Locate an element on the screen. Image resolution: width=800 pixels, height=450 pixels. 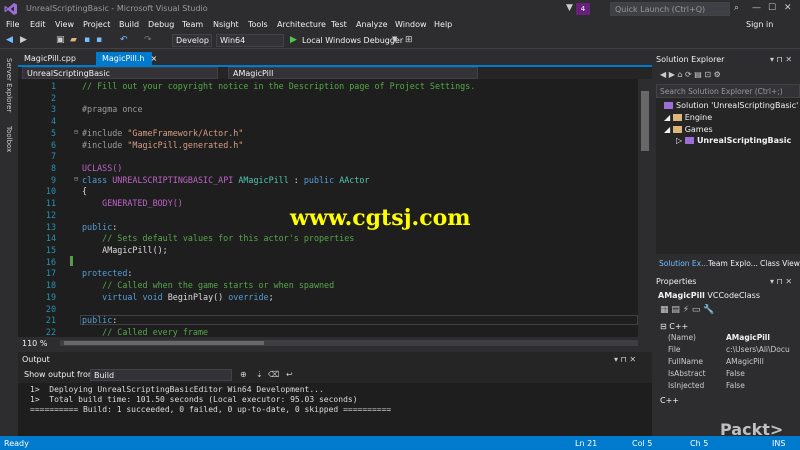
forward-icon: ▶ is located at coordinates (23, 40).